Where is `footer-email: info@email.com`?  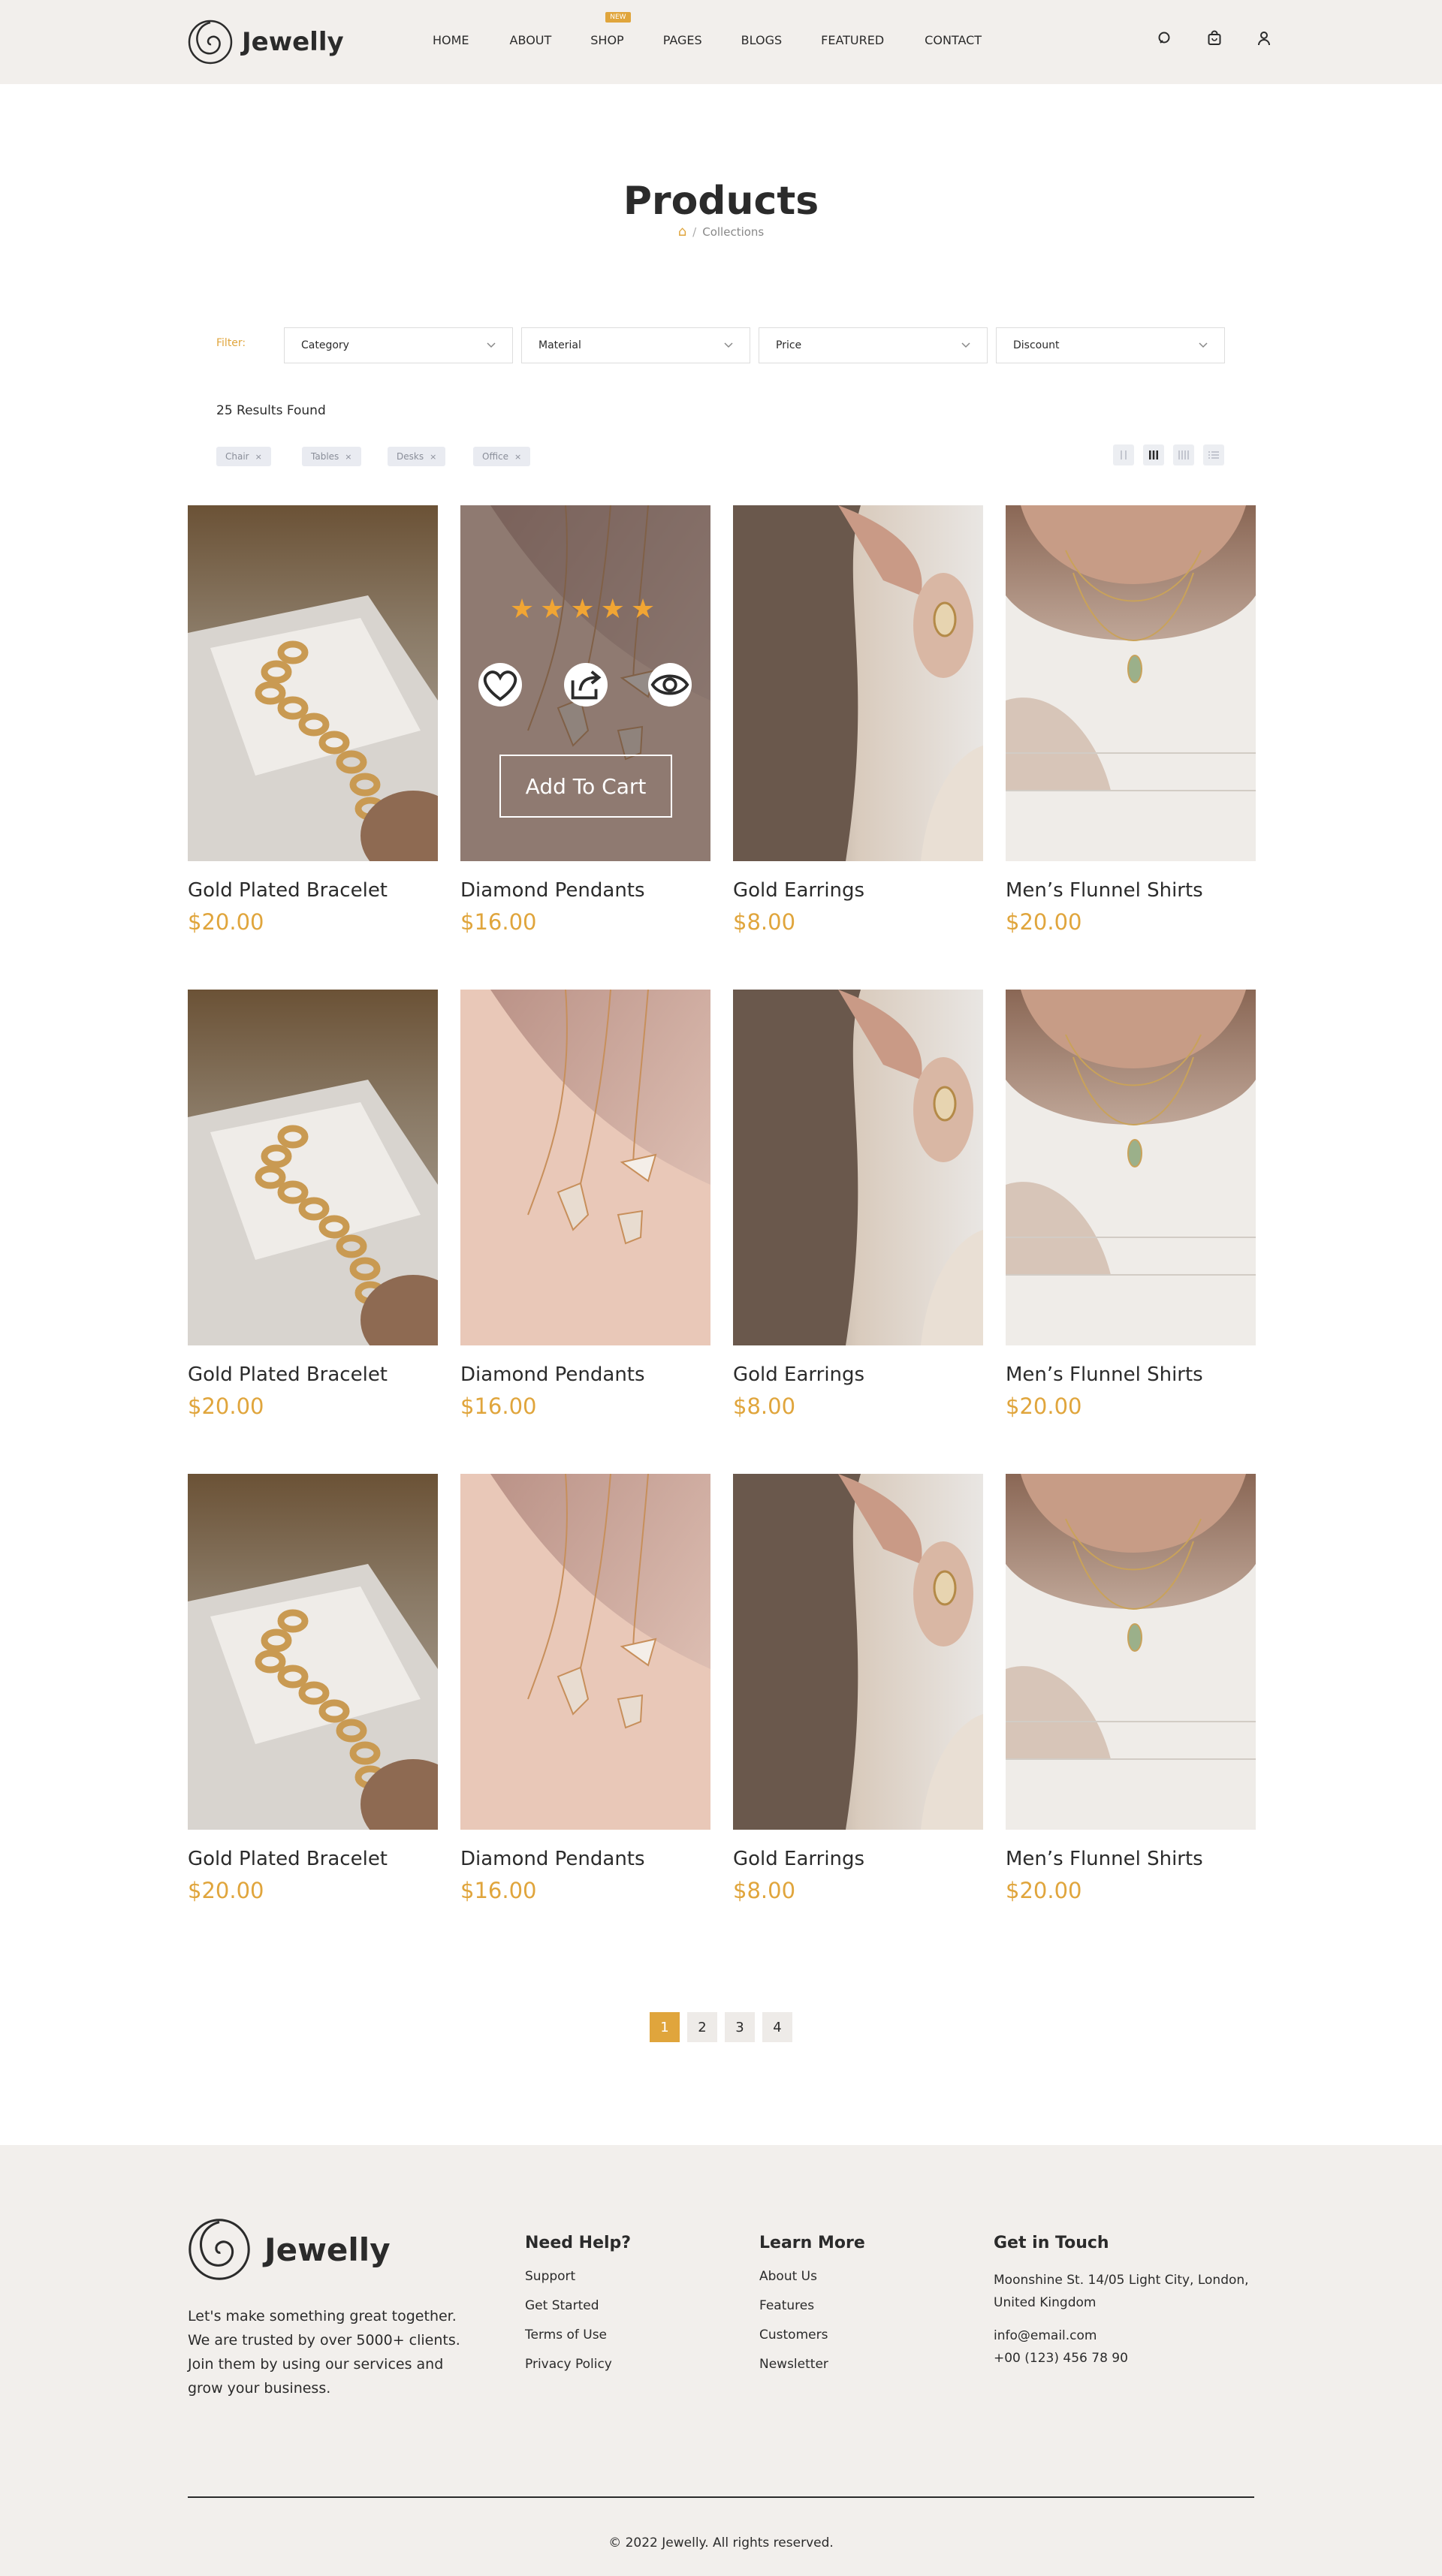 footer-email: info@email.com is located at coordinates (1129, 2335).